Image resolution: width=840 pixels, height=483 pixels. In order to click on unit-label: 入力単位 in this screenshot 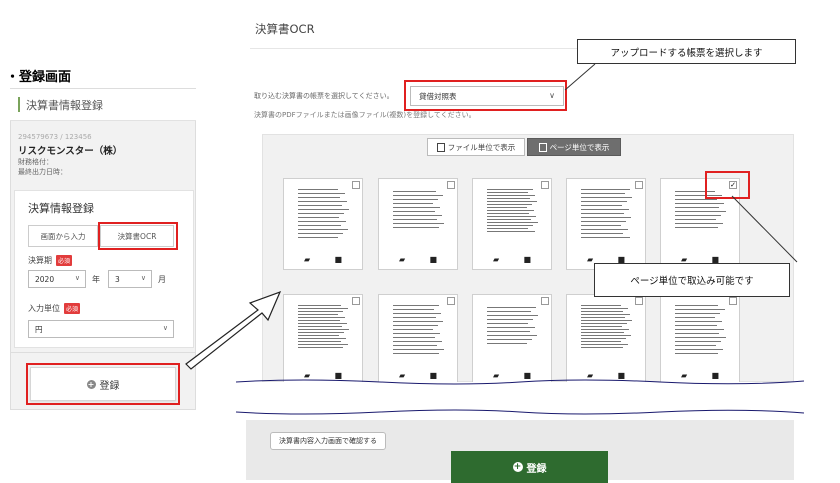, I will do `click(44, 308)`.